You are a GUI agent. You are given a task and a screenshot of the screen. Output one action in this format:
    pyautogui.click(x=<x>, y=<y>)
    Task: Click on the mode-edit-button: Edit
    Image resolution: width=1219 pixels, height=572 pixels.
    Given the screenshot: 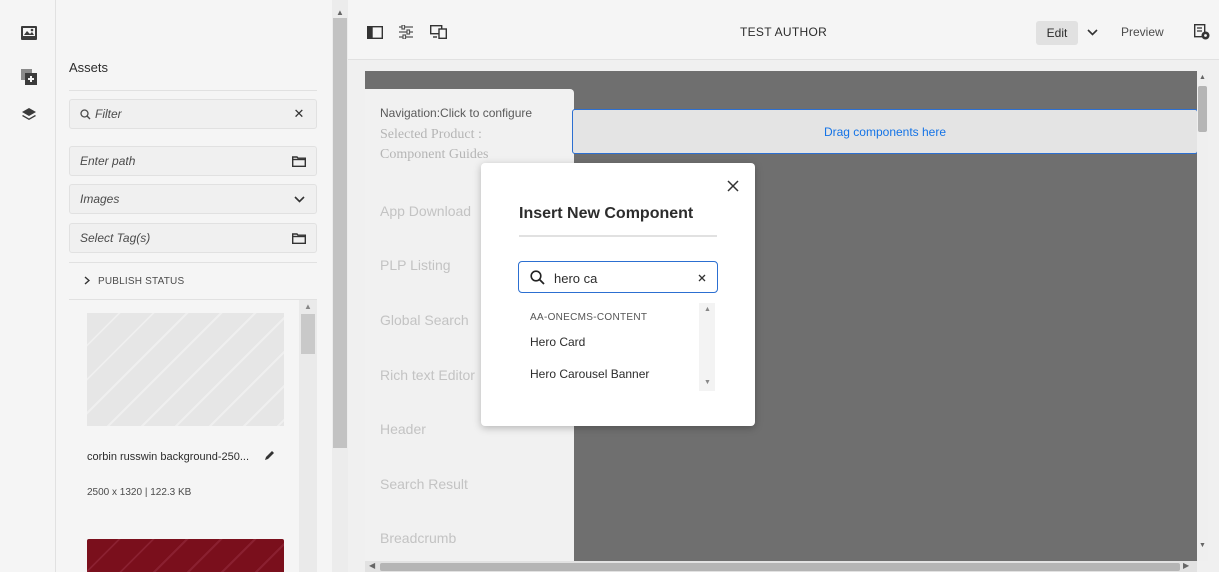 What is the action you would take?
    pyautogui.click(x=1057, y=33)
    